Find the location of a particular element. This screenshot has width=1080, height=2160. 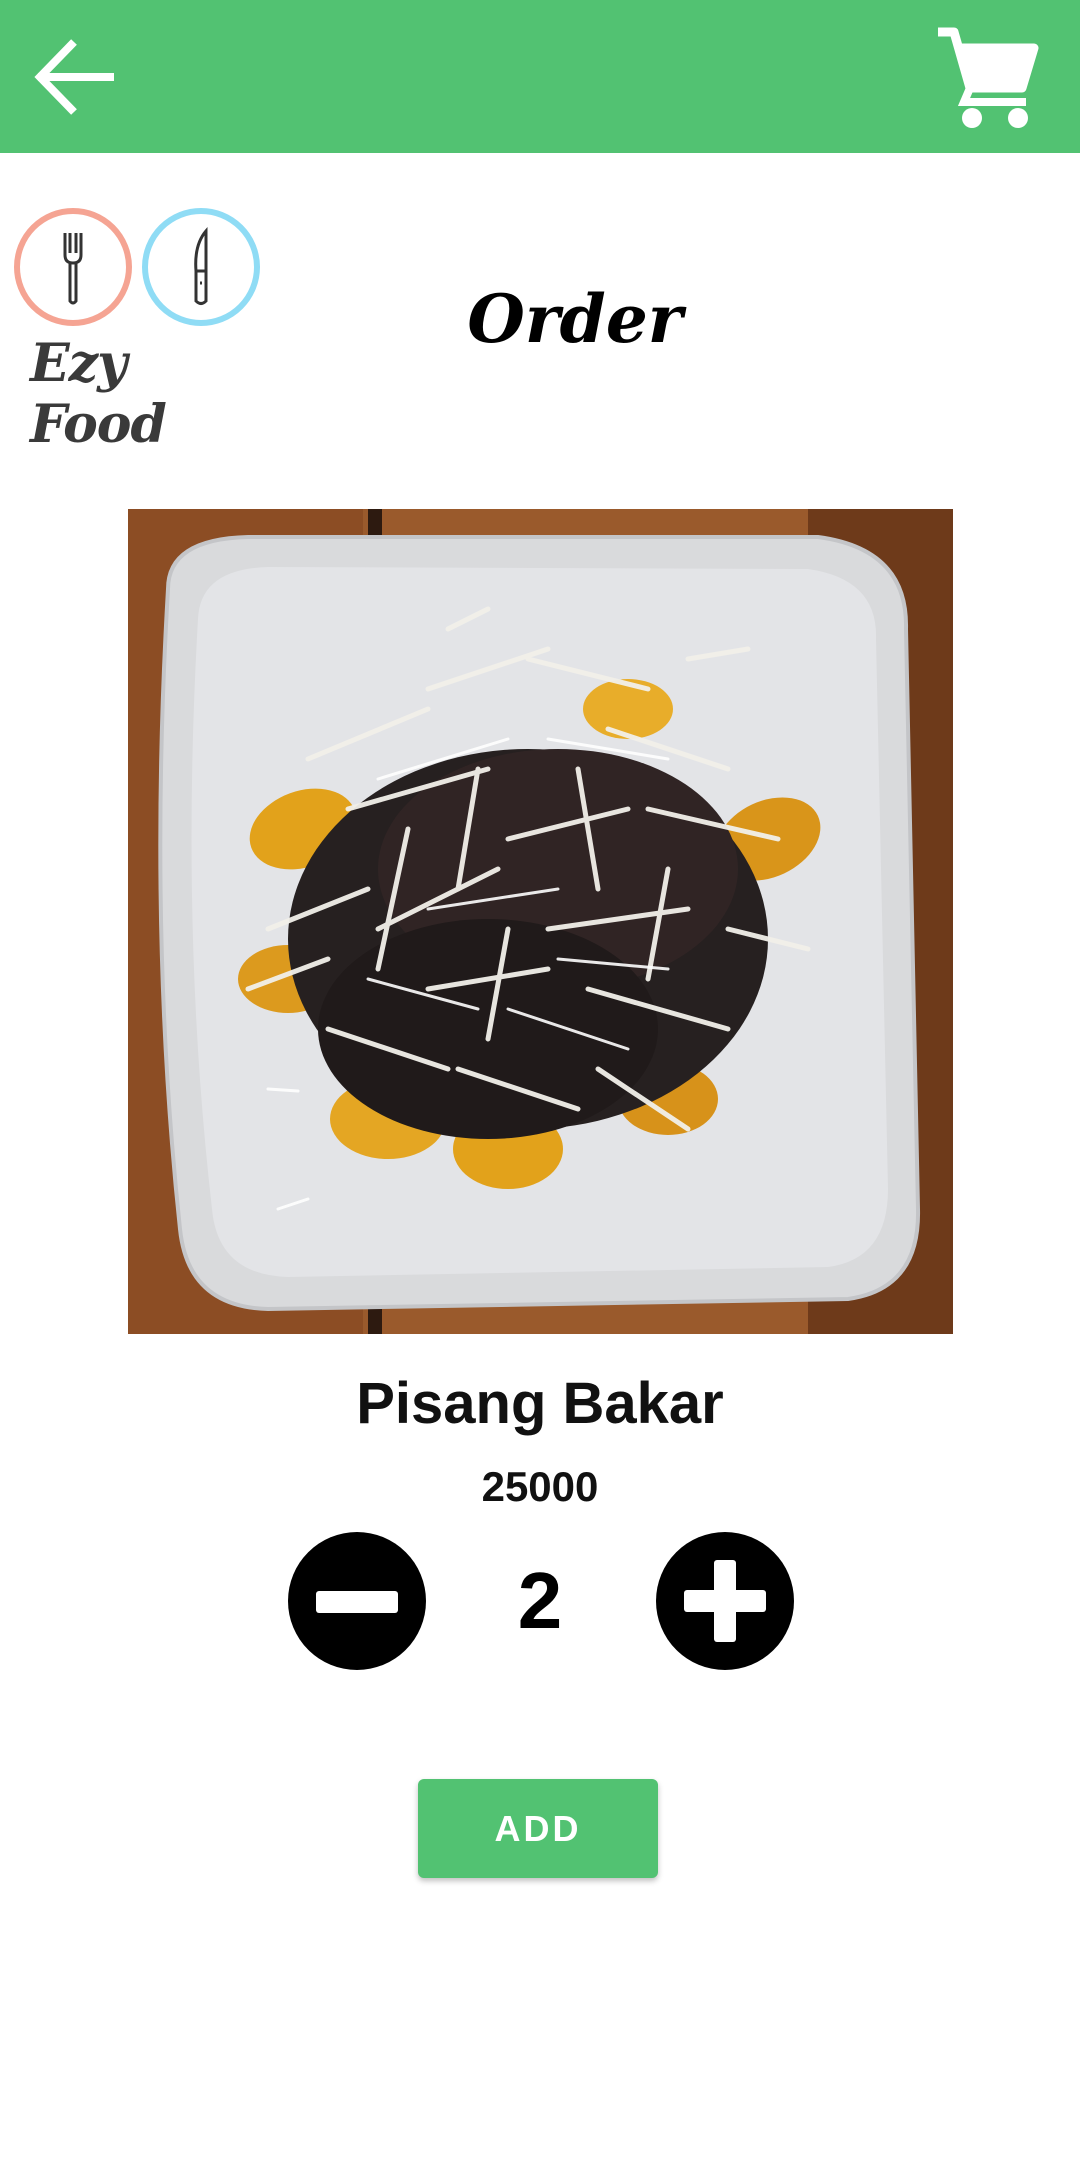

plus-circle-icon is located at coordinates (725, 1601).